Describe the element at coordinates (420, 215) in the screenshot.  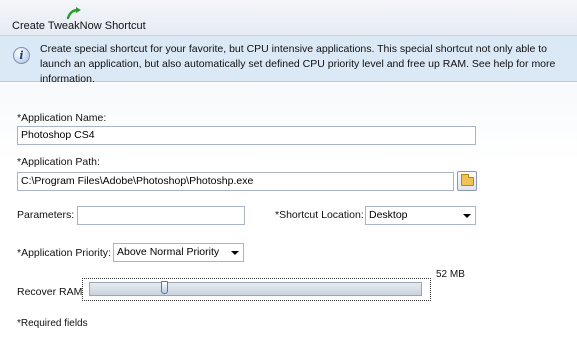
I see `shortcut-location-select: Desktop` at that location.